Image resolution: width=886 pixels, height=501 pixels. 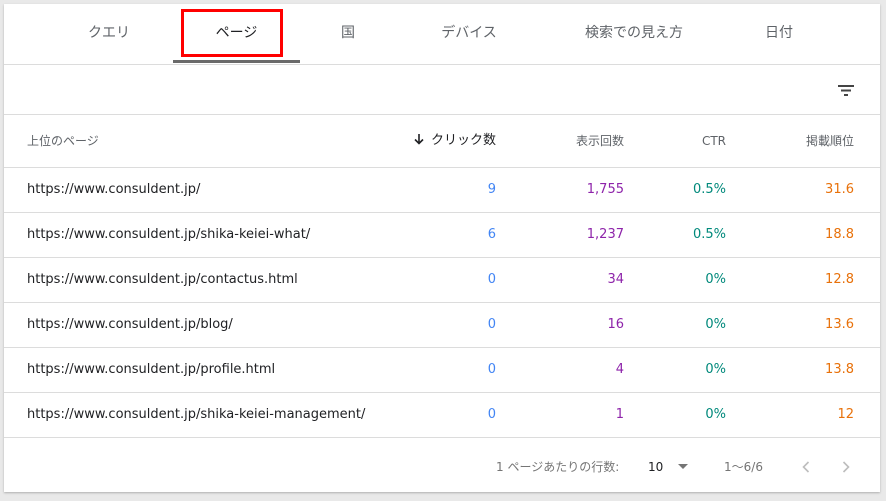 I want to click on tab-label: 国, so click(x=348, y=33).